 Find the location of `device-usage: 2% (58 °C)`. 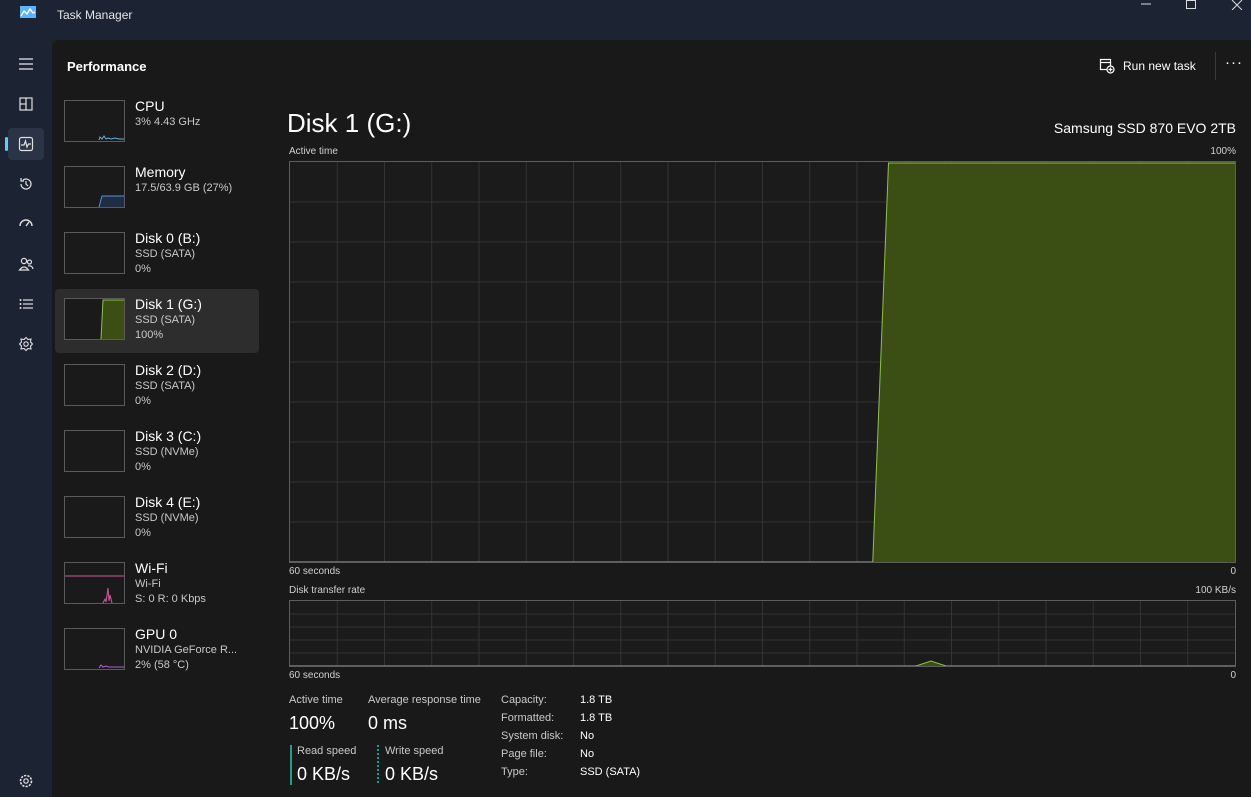

device-usage: 2% (58 °C) is located at coordinates (162, 665).